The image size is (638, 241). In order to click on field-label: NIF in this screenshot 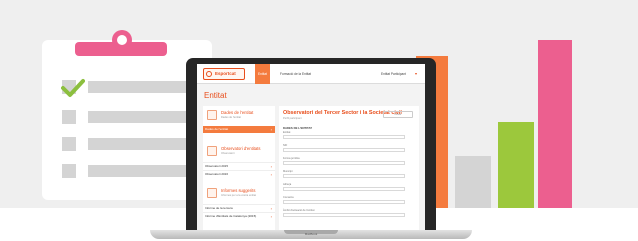, I will do `click(285, 145)`.